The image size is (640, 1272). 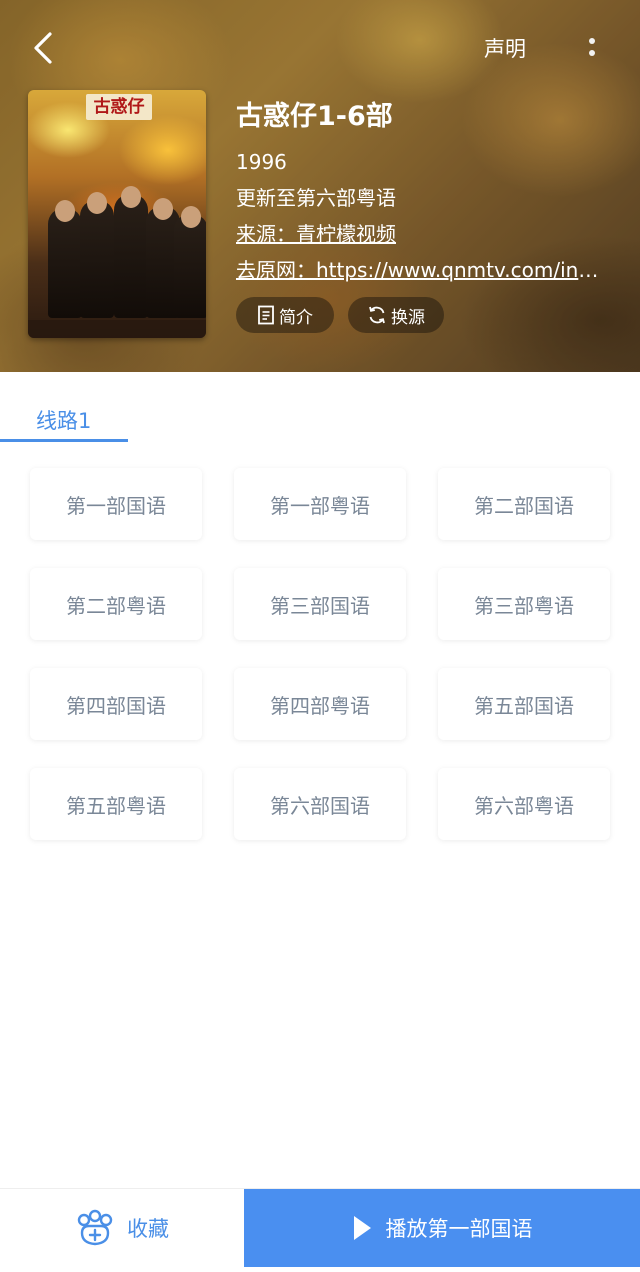 What do you see at coordinates (296, 317) in the screenshot?
I see `intro-label: 简介` at bounding box center [296, 317].